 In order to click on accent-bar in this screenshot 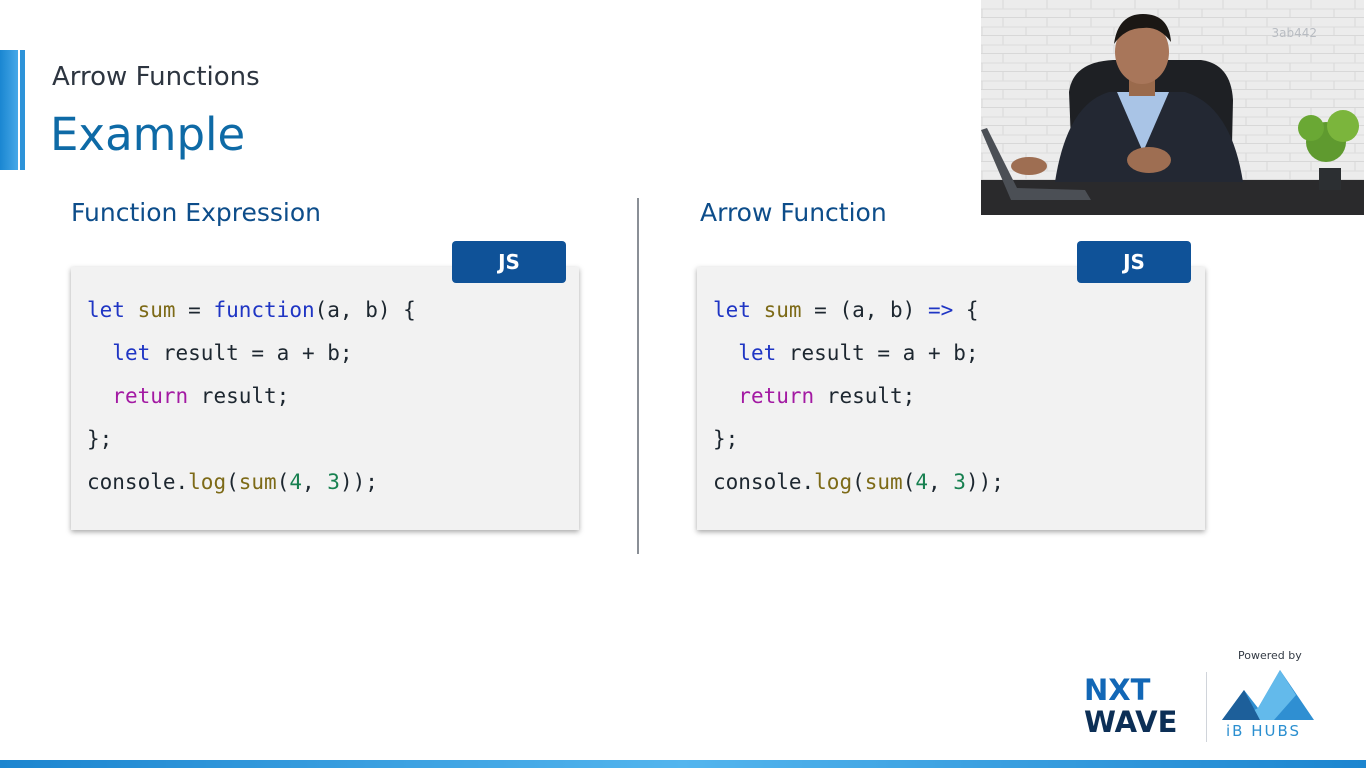, I will do `click(9, 110)`.